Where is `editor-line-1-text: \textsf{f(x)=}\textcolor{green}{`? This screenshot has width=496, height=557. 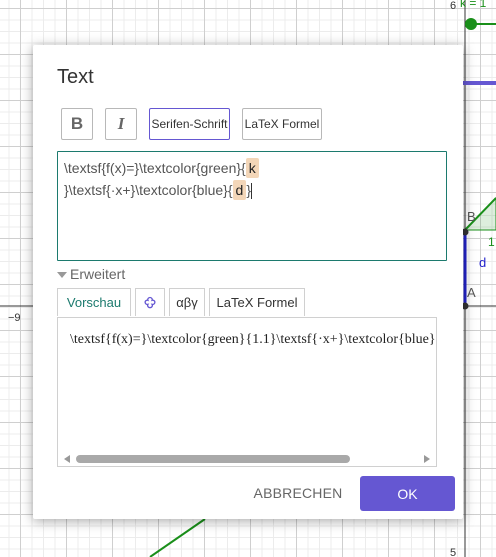 editor-line-1-text: \textsf{f(x)=}\textcolor{green}{ is located at coordinates (155, 168).